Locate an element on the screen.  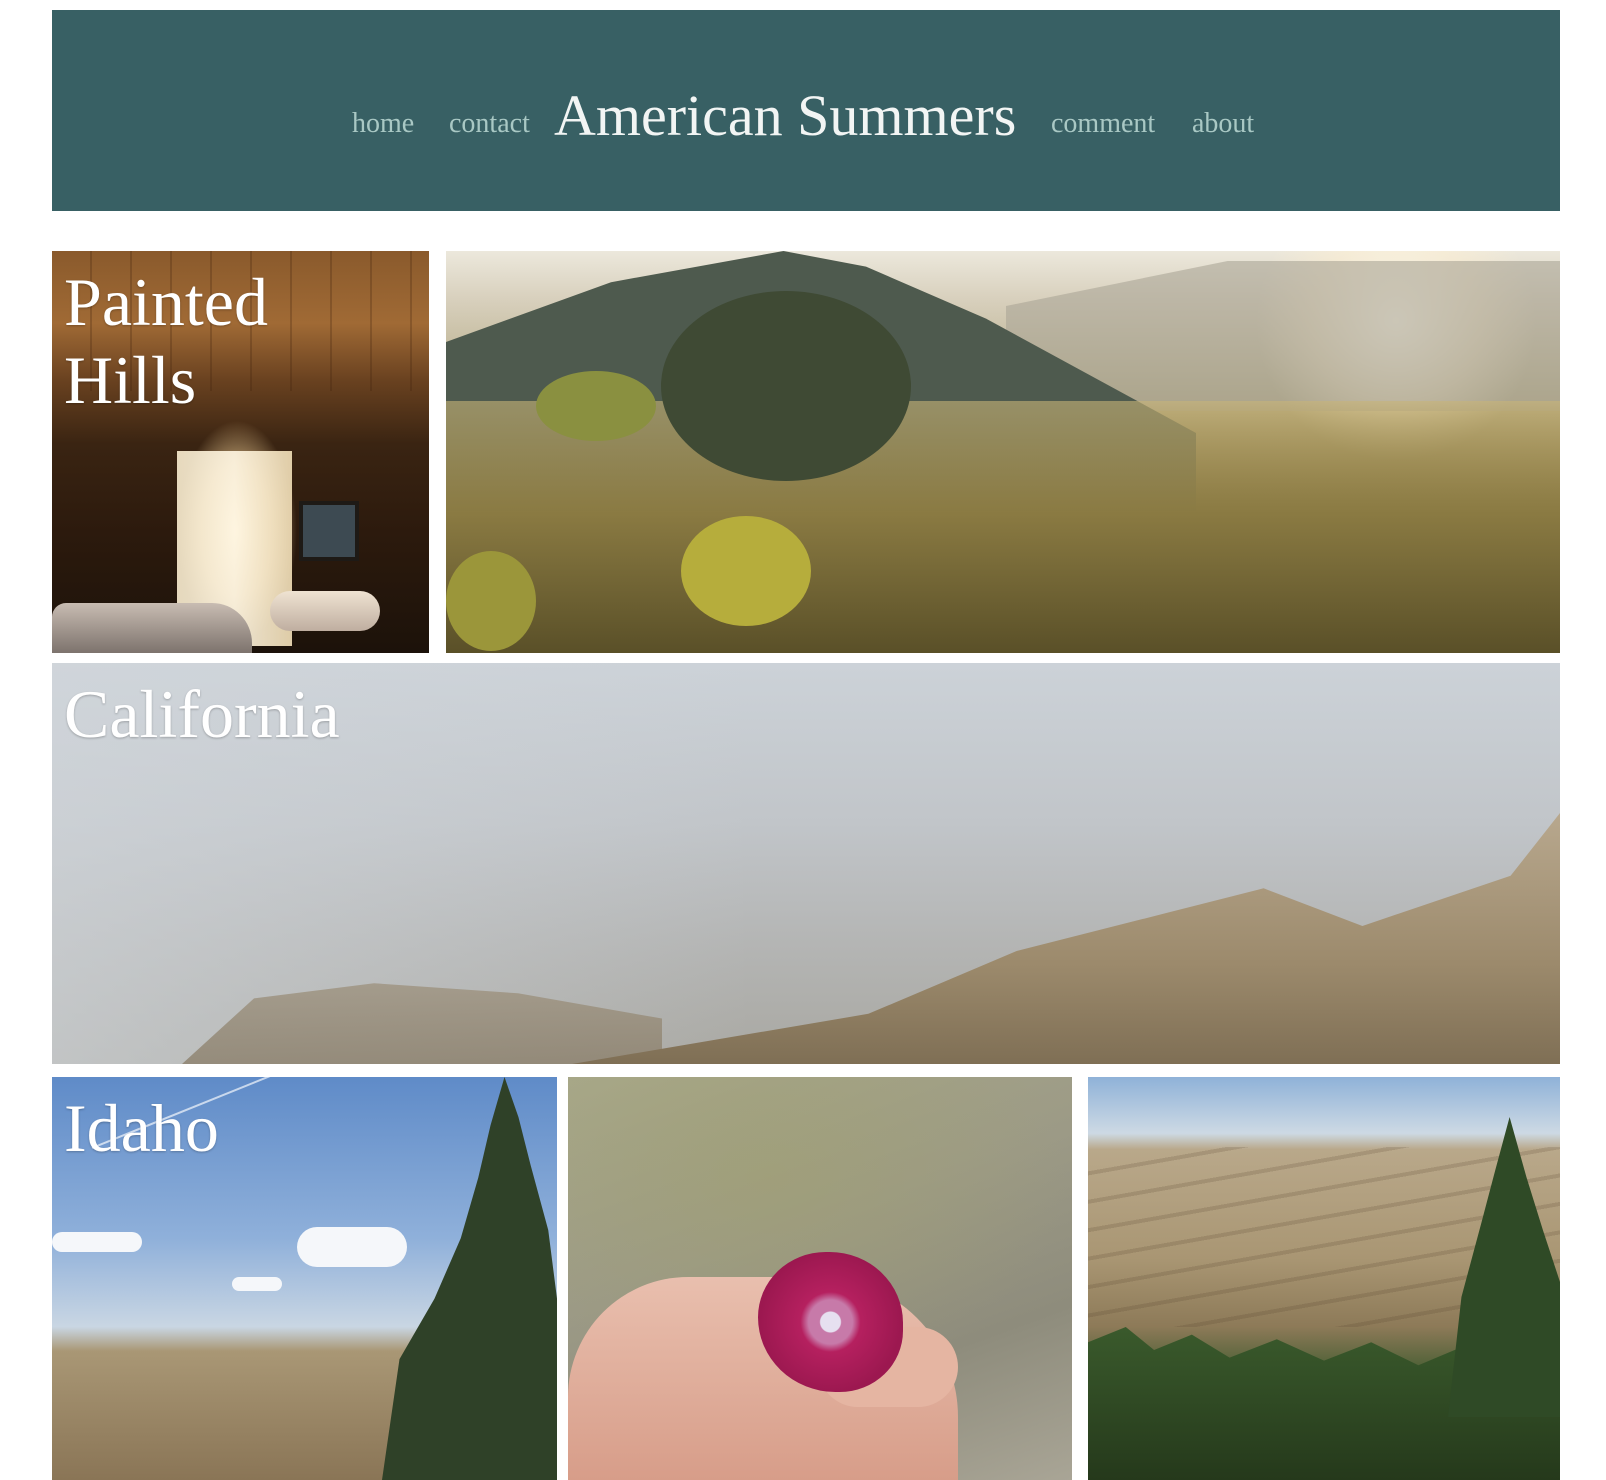
bed is located at coordinates (152, 628).